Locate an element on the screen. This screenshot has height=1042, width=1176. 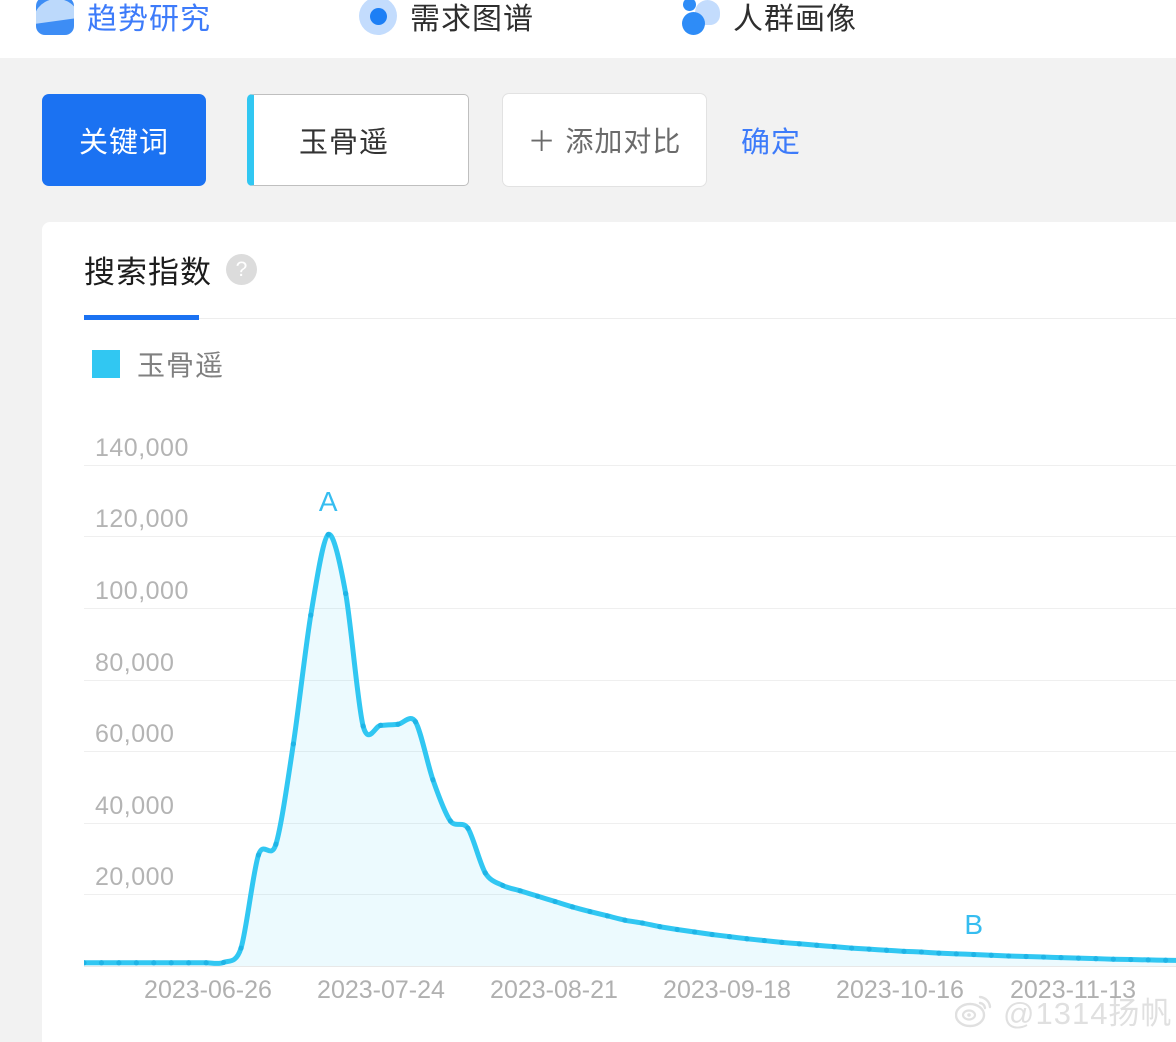
chart-legend: 玉骨遥 is located at coordinates (158, 364).